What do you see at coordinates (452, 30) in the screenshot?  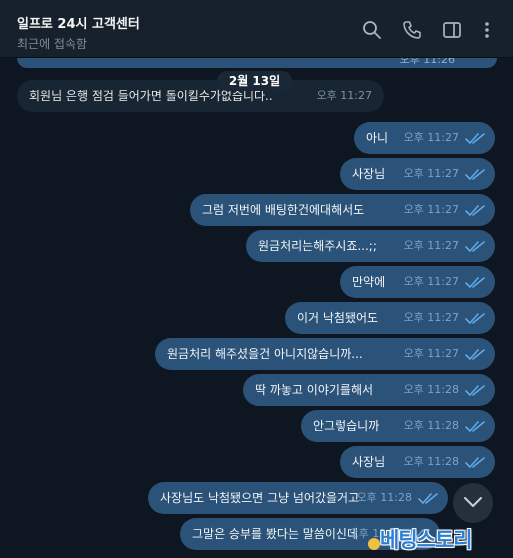 I see `sidebar-icon` at bounding box center [452, 30].